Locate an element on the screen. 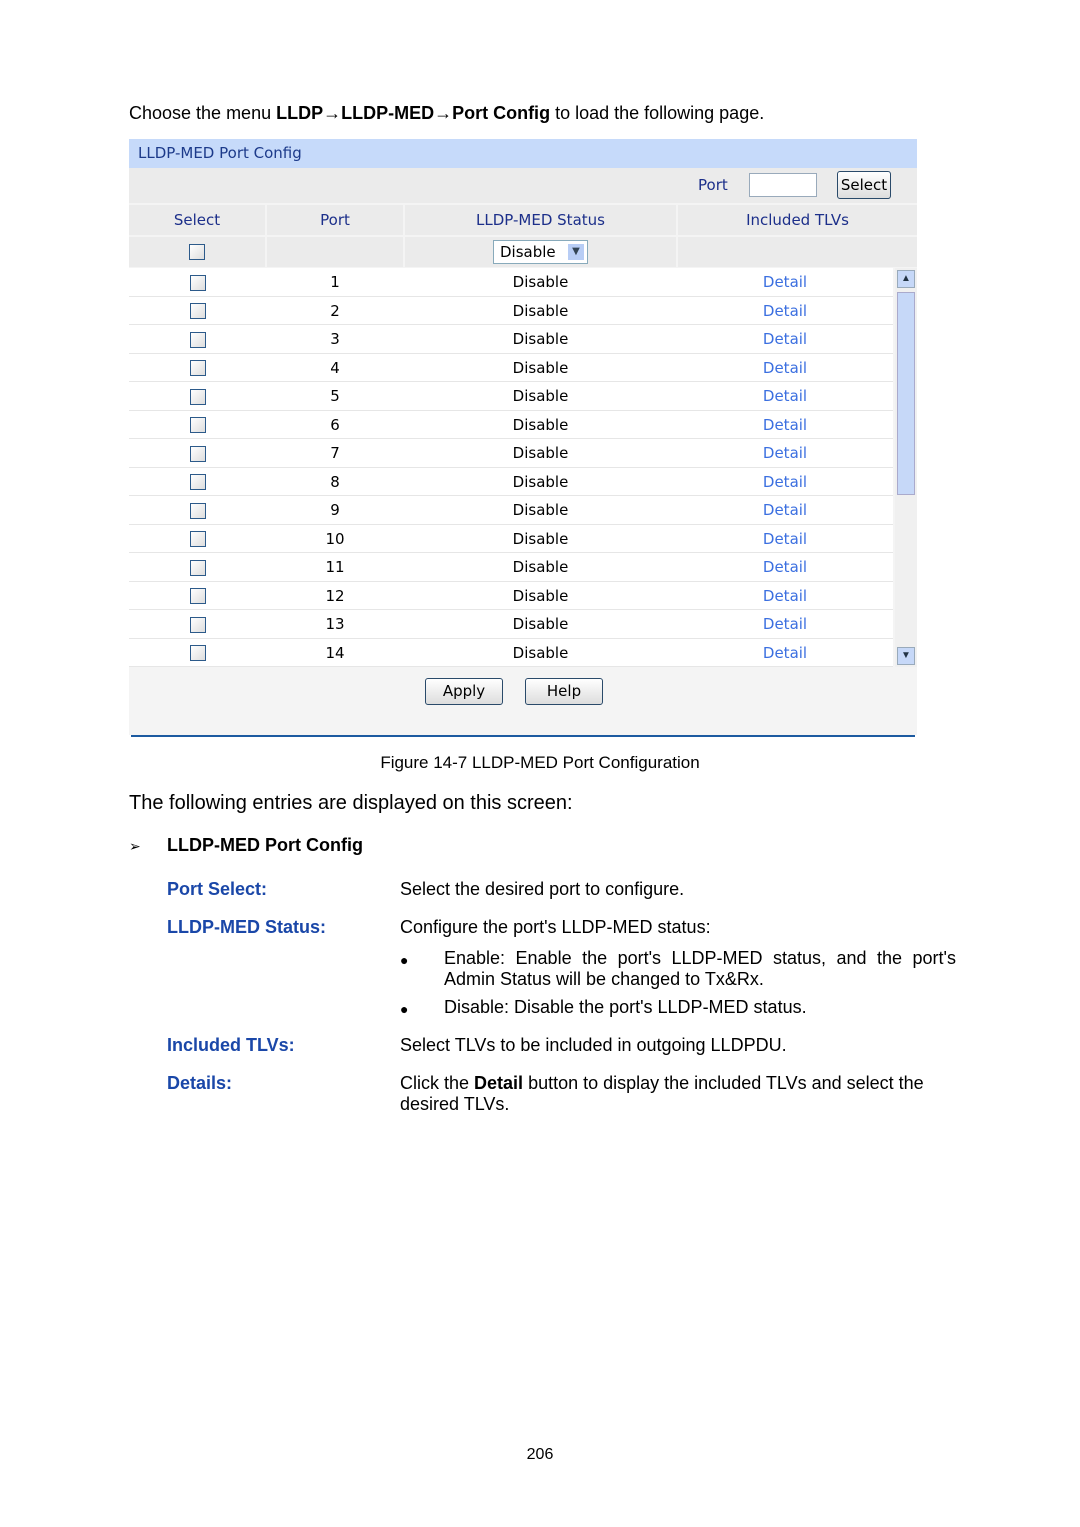 The height and width of the screenshot is (1527, 1080). port-input is located at coordinates (783, 185).